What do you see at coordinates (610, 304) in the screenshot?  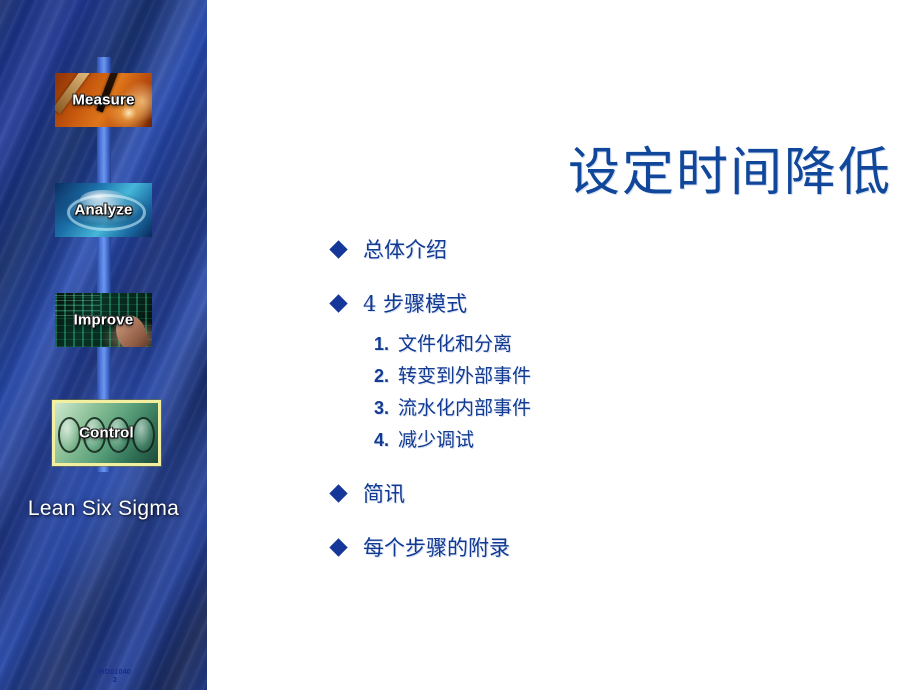 I see `outline-bullet-2: 4 步骤模式` at bounding box center [610, 304].